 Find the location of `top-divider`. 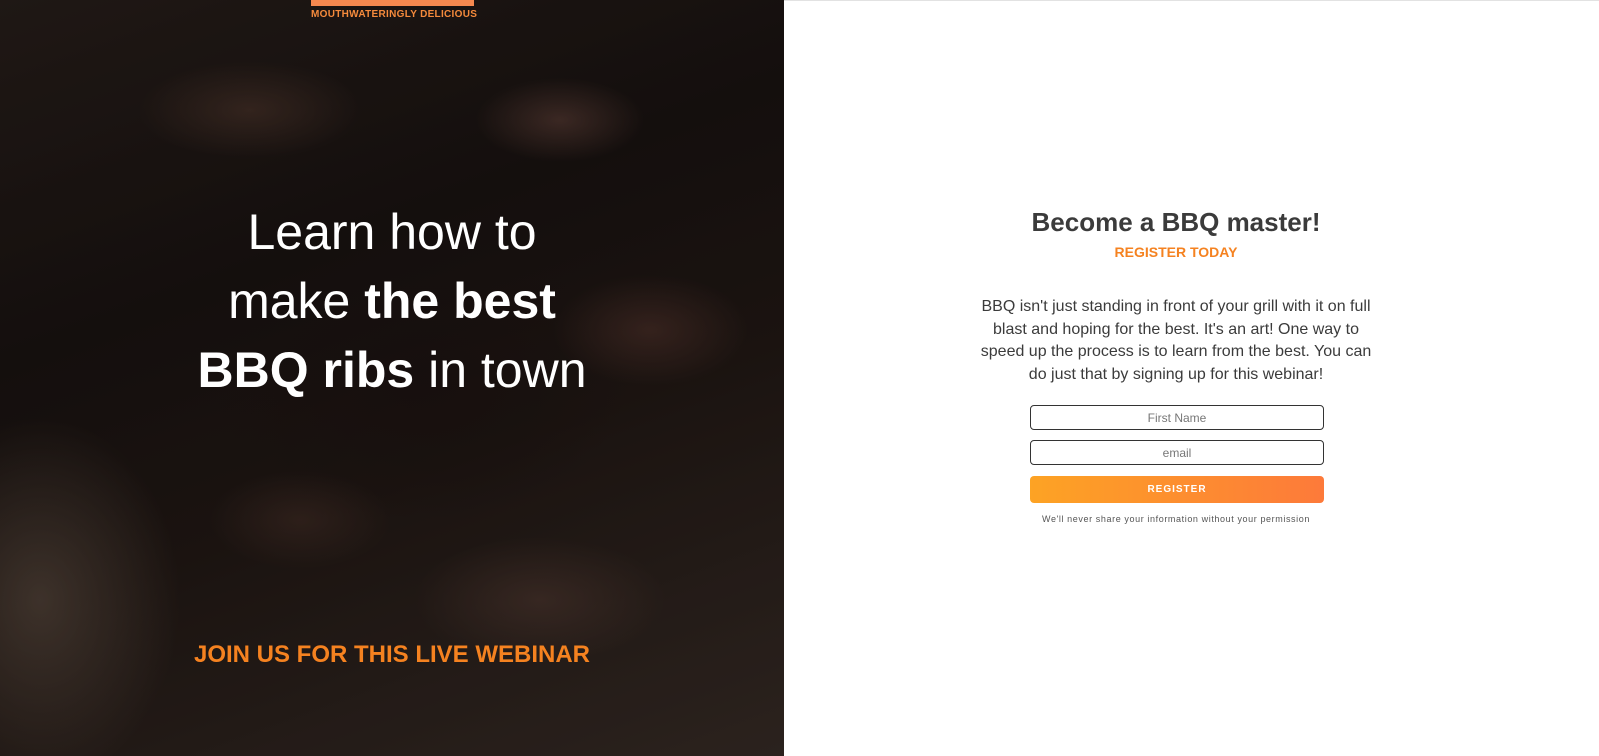

top-divider is located at coordinates (1191, 0).